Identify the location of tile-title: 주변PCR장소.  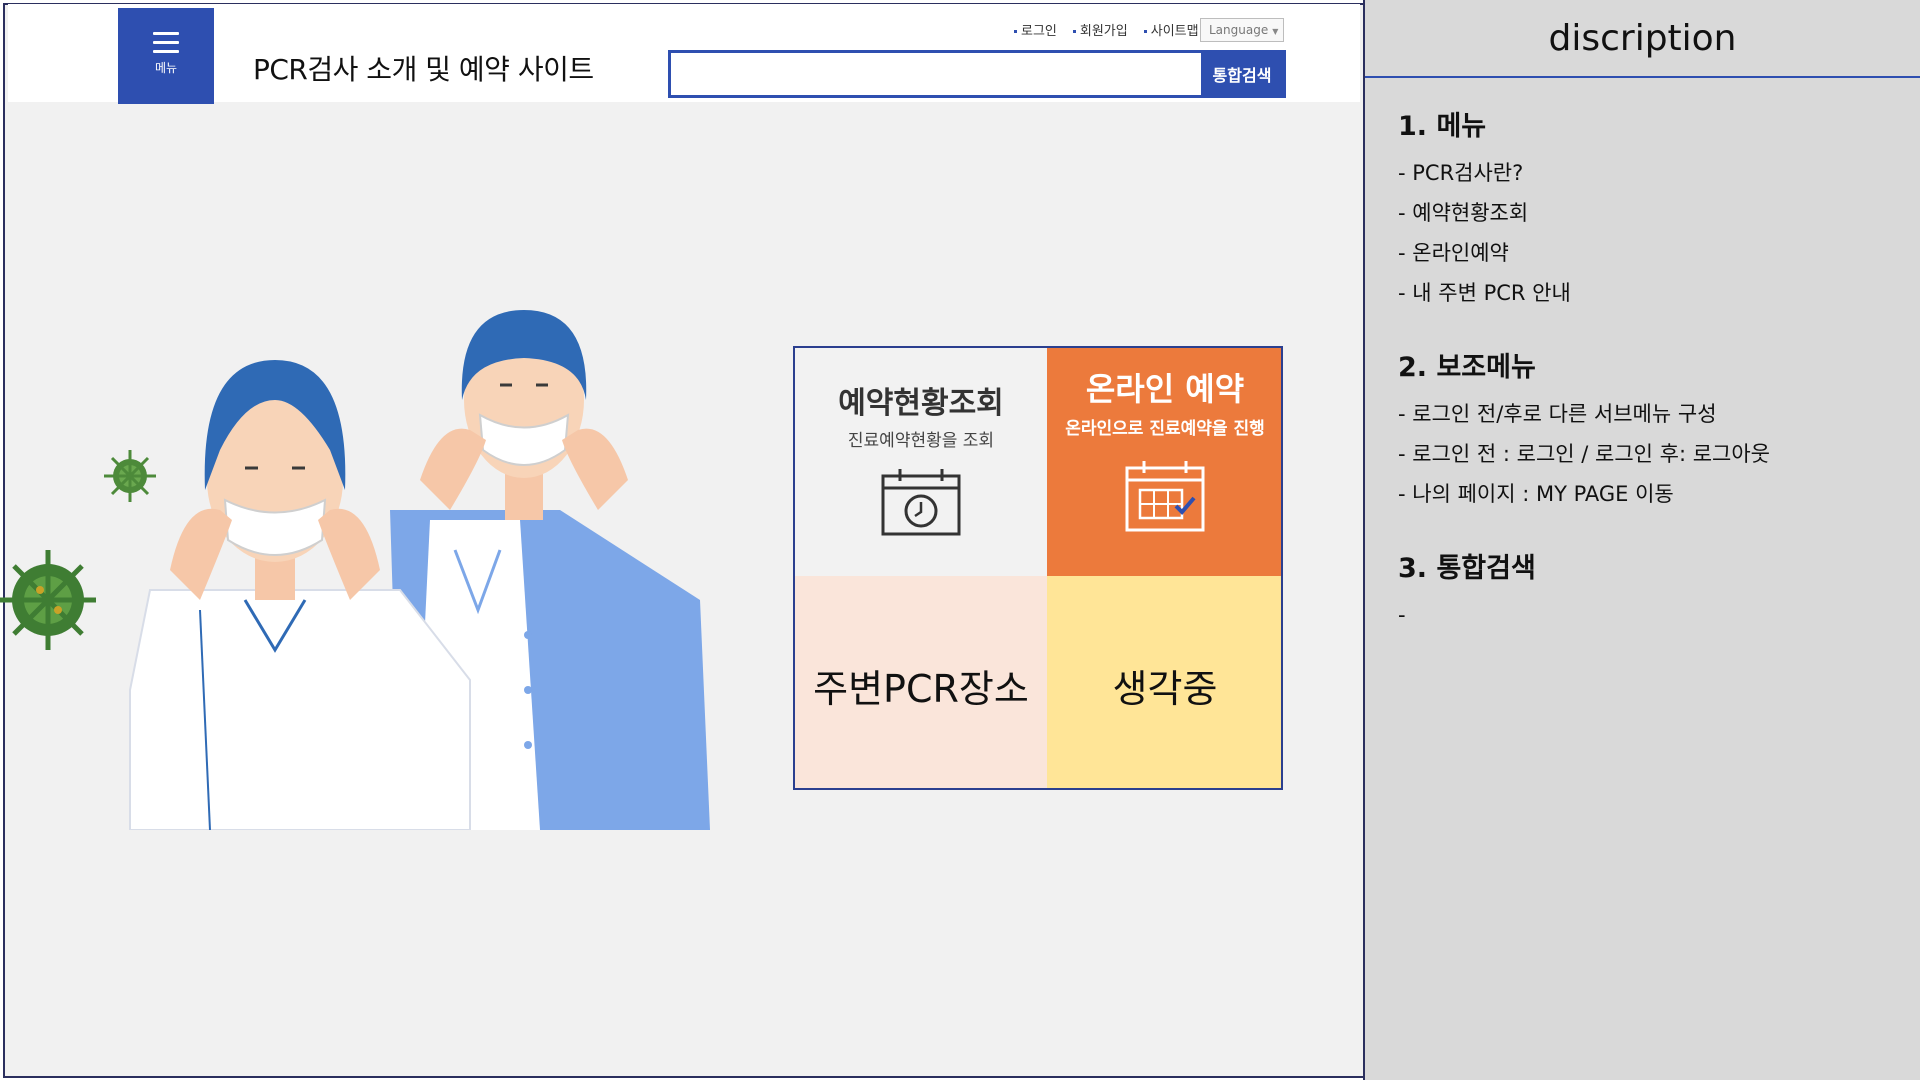
(921, 689).